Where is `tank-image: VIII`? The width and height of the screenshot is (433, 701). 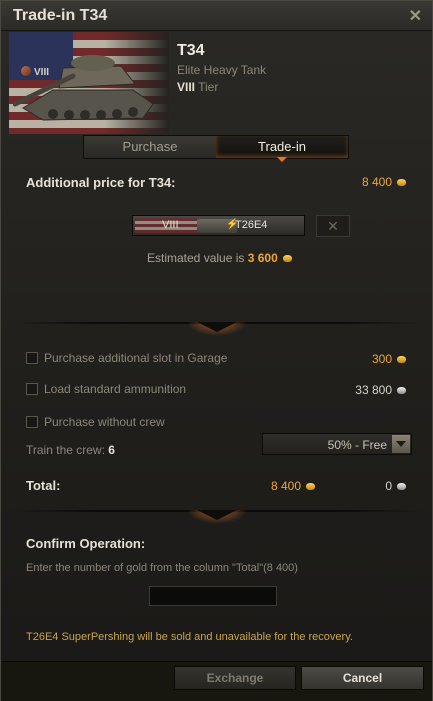
tank-image: VIII is located at coordinates (89, 83).